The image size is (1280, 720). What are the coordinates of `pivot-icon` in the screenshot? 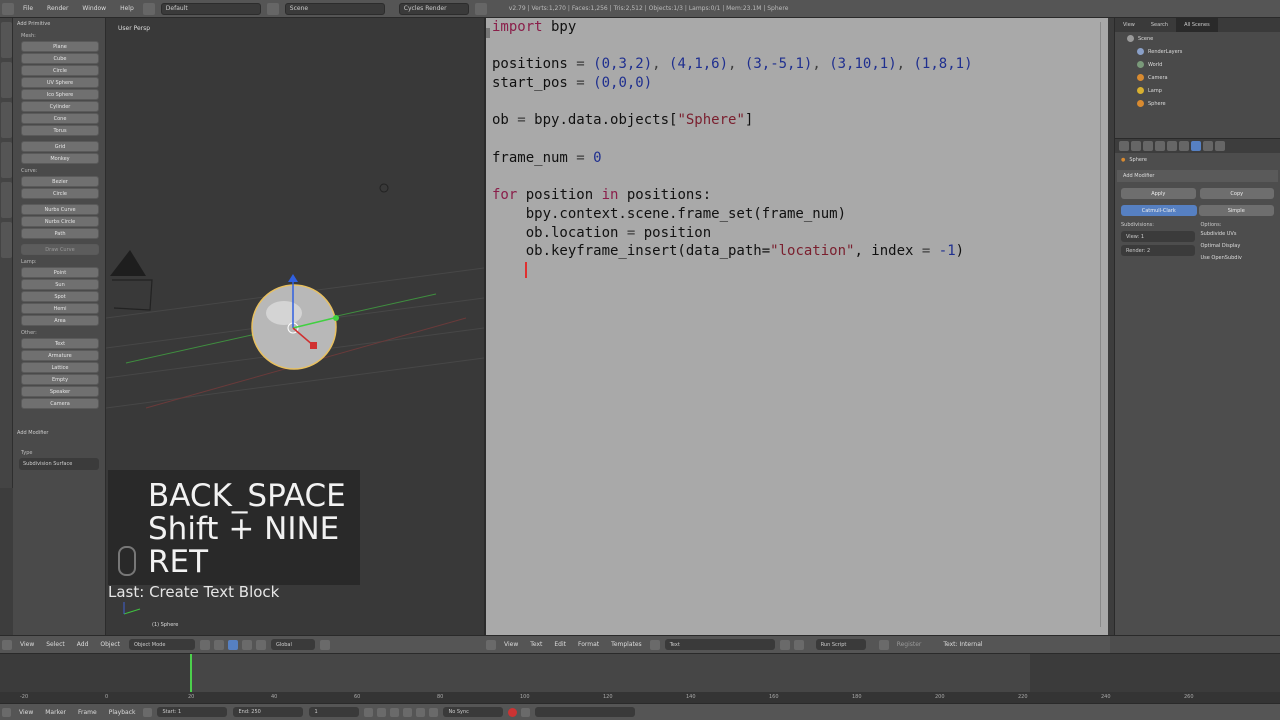 It's located at (218, 644).